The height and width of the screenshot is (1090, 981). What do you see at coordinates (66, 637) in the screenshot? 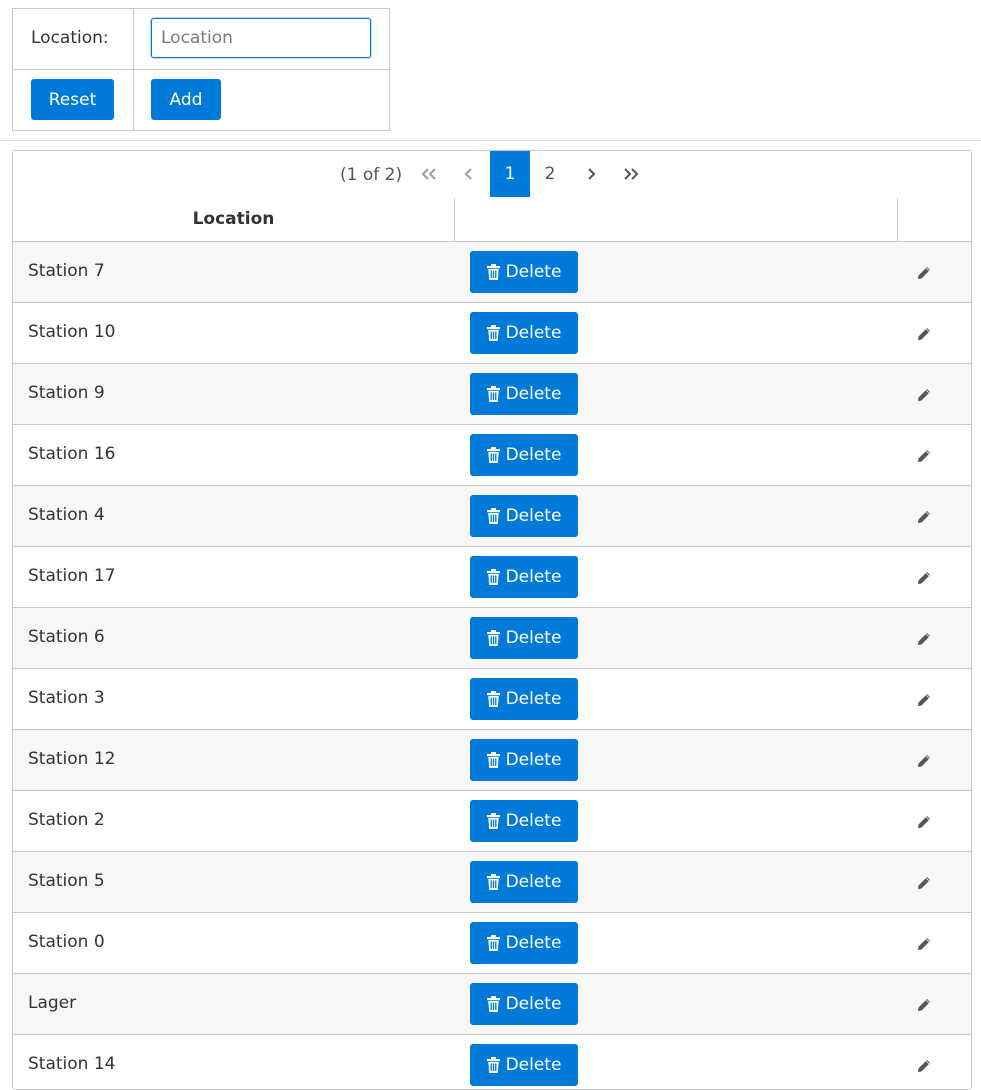
I see `location-cell: Station 6` at bounding box center [66, 637].